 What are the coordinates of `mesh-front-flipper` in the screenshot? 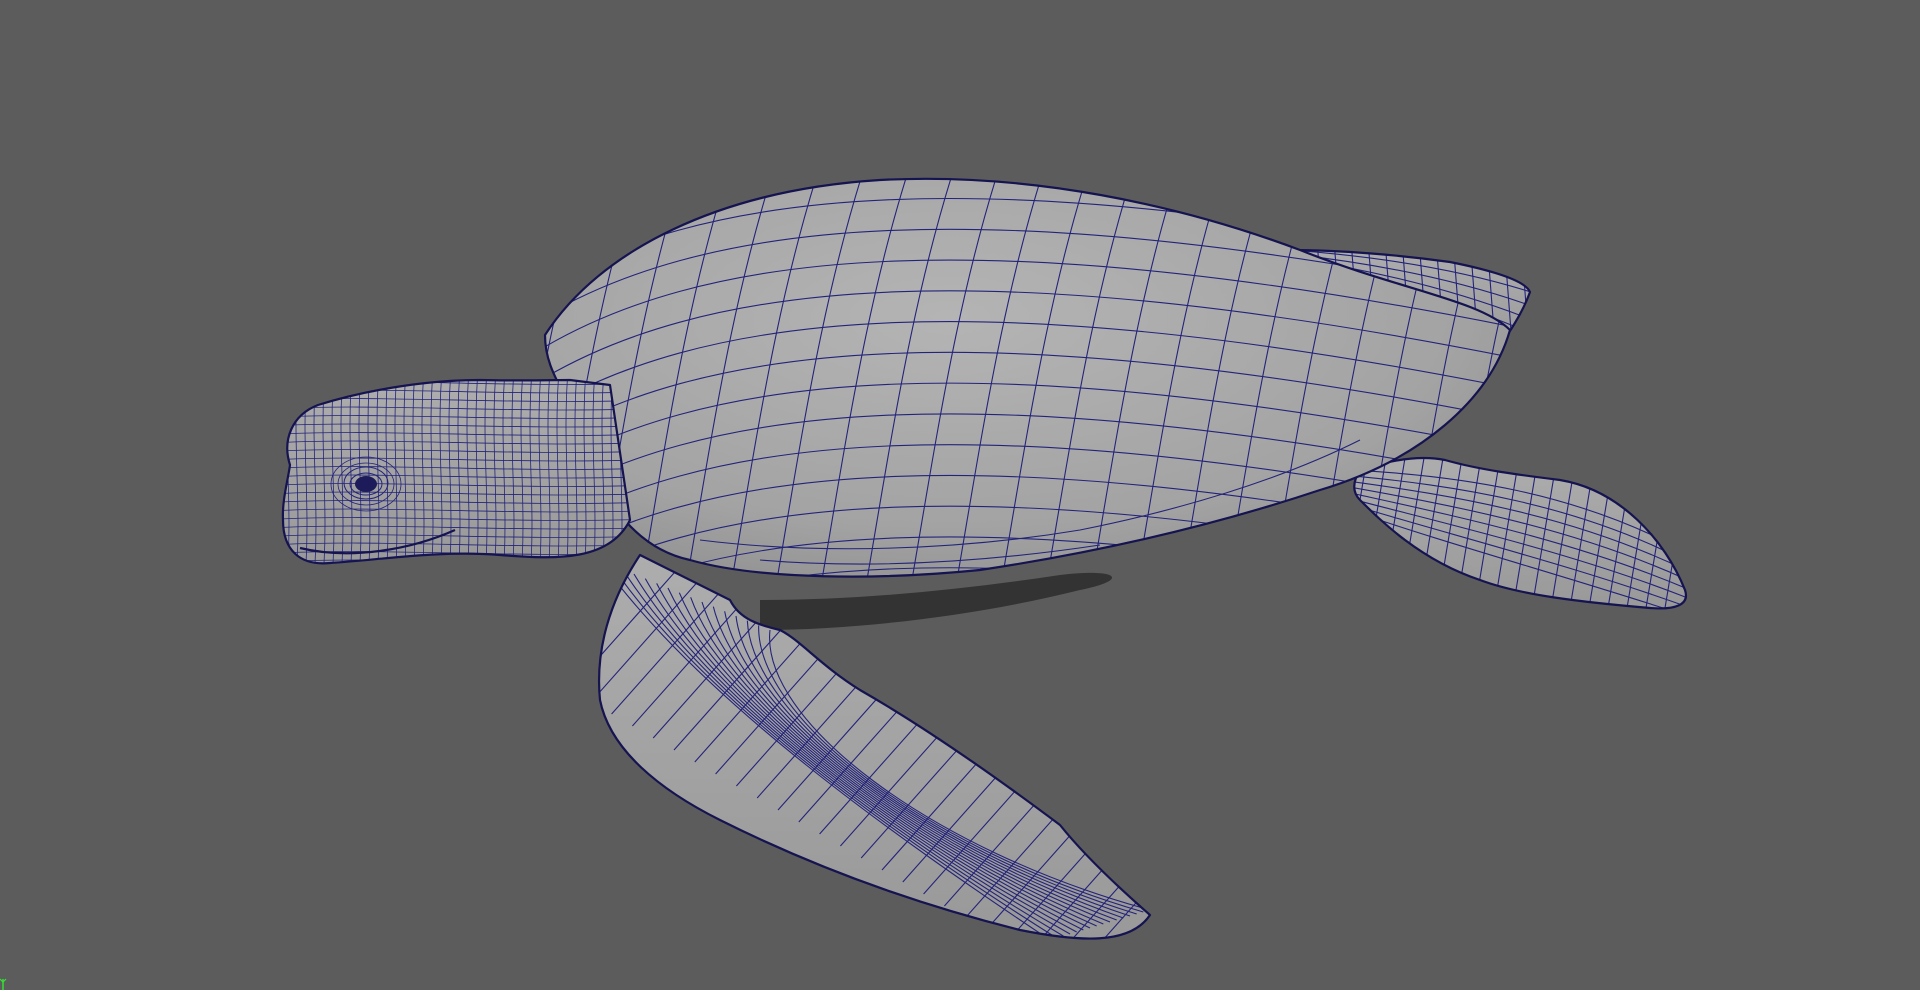 It's located at (874, 746).